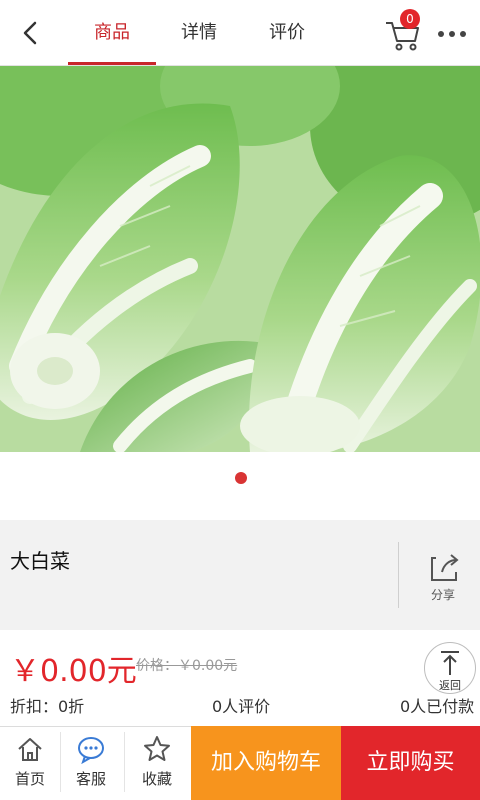  I want to click on review-count: 0人评价, so click(241, 706).